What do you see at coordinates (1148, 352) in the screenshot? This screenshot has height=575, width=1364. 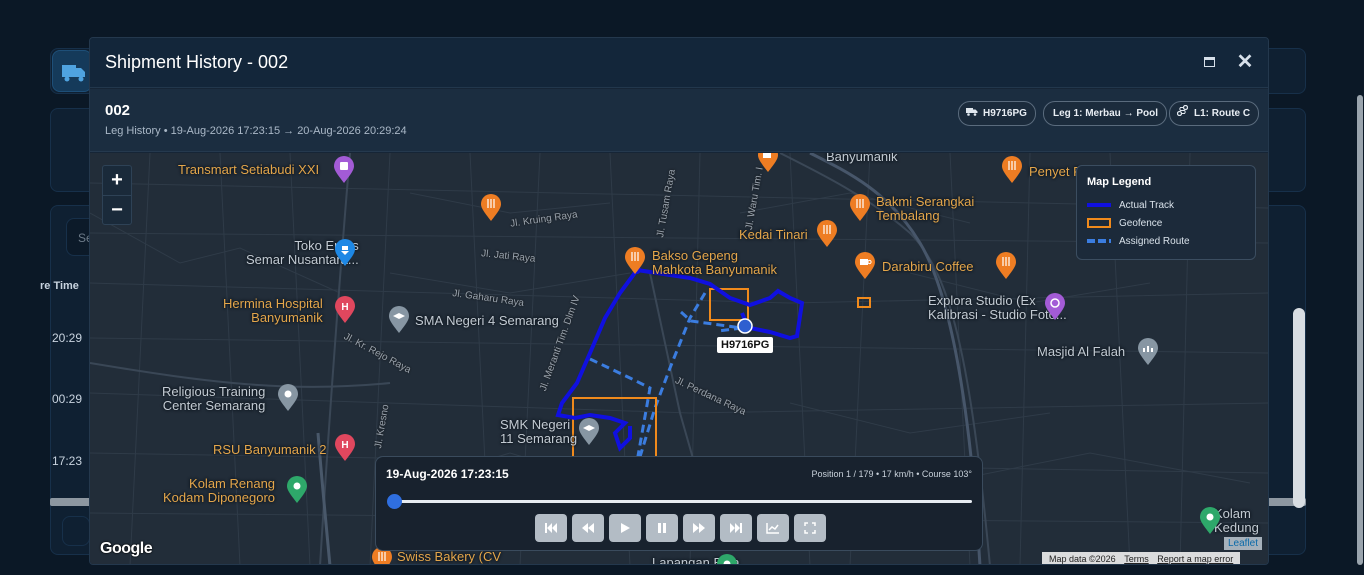 I see `mosque-pin-icon` at bounding box center [1148, 352].